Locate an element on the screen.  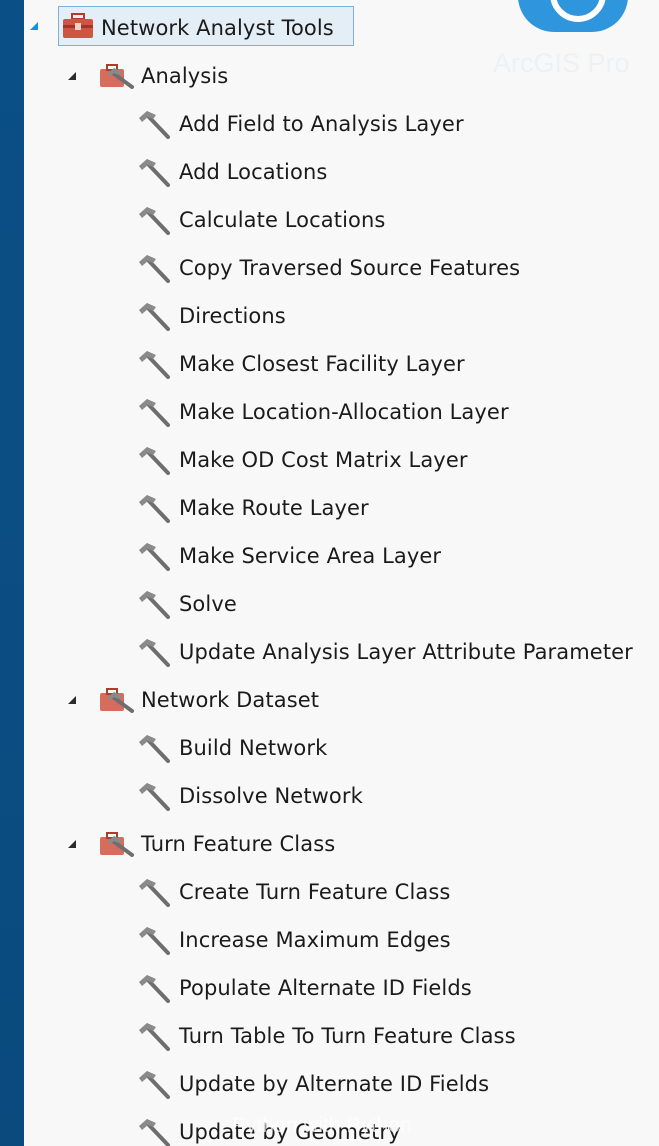
tree-group-item: Turn Feature Class is located at coordinates (238, 844).